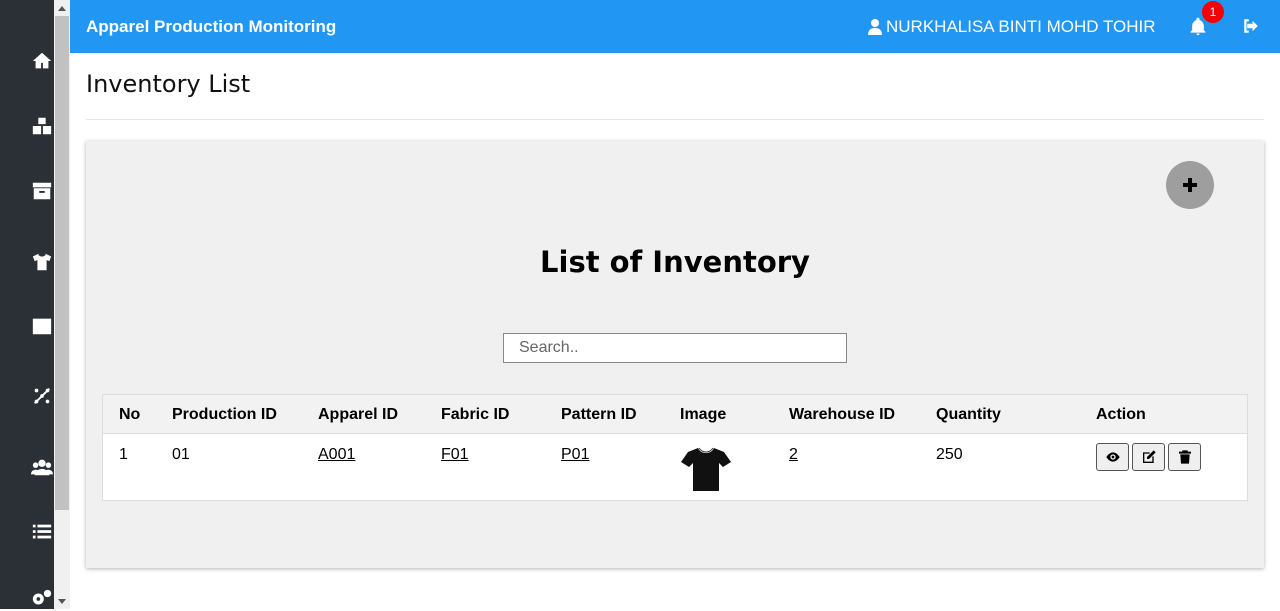 This screenshot has height=611, width=1280. I want to click on edit-icon, so click(1149, 456).